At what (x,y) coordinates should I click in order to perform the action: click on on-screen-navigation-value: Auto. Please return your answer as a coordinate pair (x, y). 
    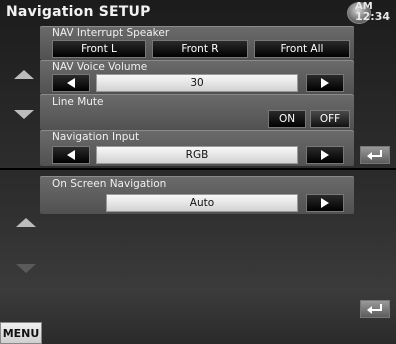
    Looking at the image, I should click on (202, 203).